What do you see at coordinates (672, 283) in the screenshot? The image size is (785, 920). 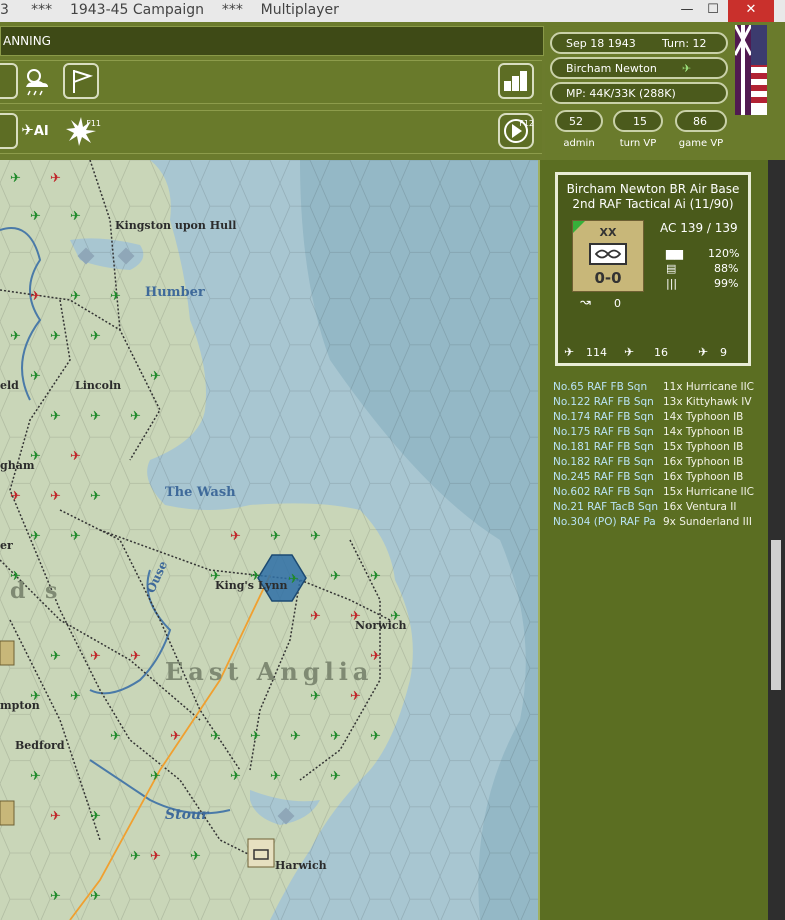 I see `ammo-icon: |||` at bounding box center [672, 283].